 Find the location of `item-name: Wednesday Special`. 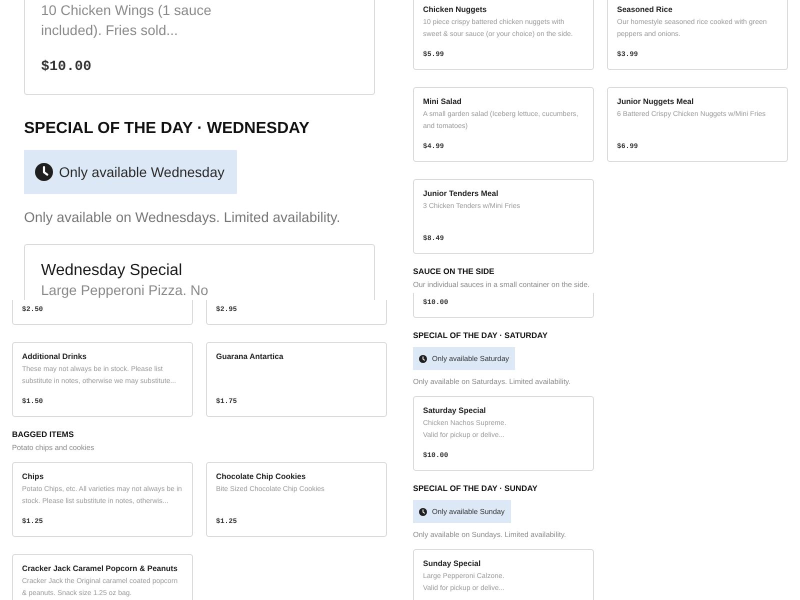

item-name: Wednesday Special is located at coordinates (112, 271).